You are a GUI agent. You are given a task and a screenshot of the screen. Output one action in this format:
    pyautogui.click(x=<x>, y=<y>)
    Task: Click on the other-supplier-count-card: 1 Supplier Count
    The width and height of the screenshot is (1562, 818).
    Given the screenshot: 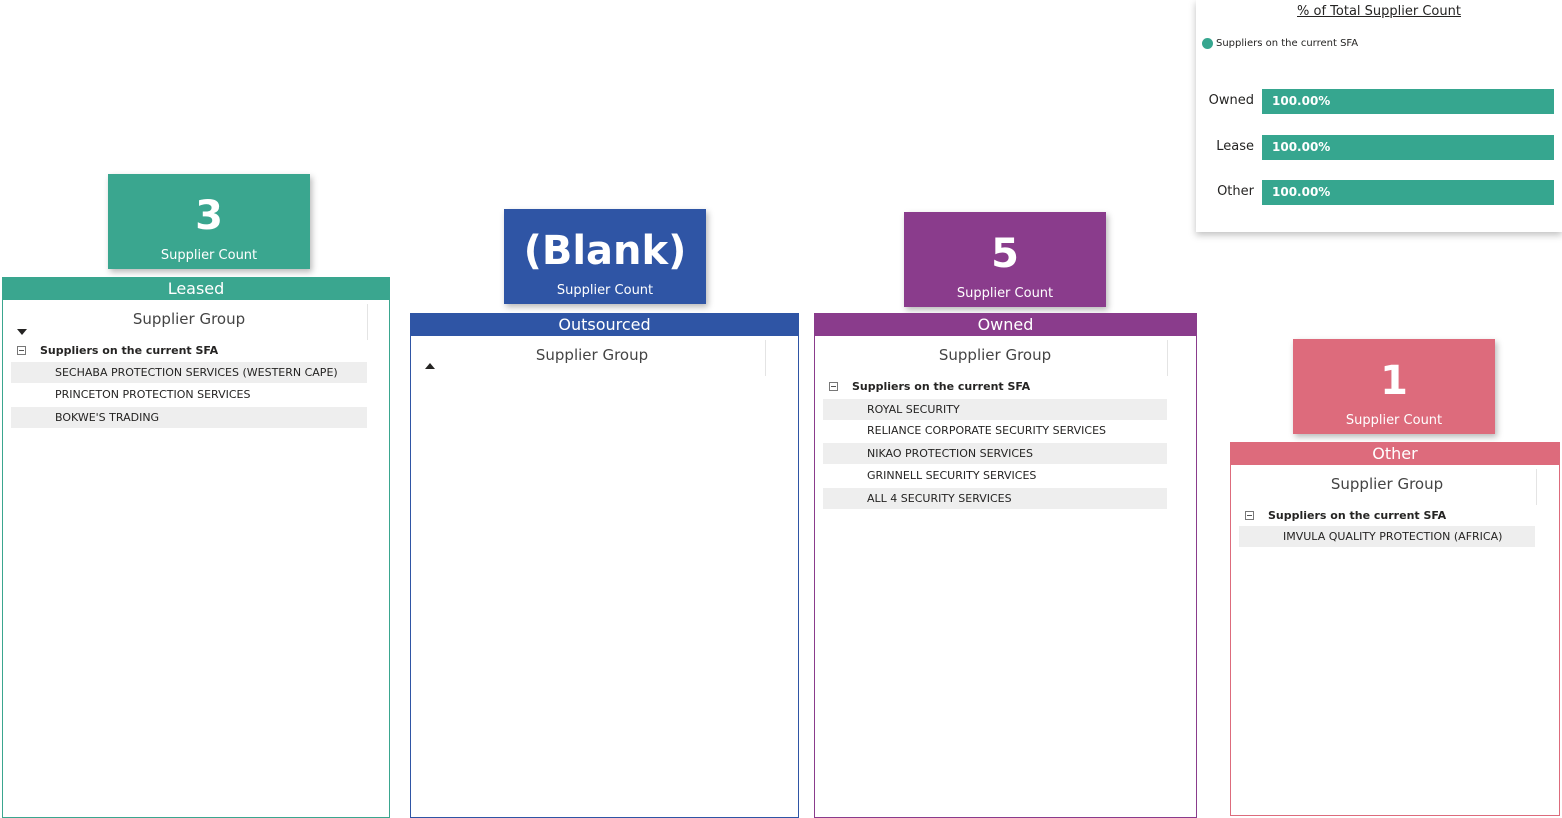 What is the action you would take?
    pyautogui.click(x=1394, y=386)
    